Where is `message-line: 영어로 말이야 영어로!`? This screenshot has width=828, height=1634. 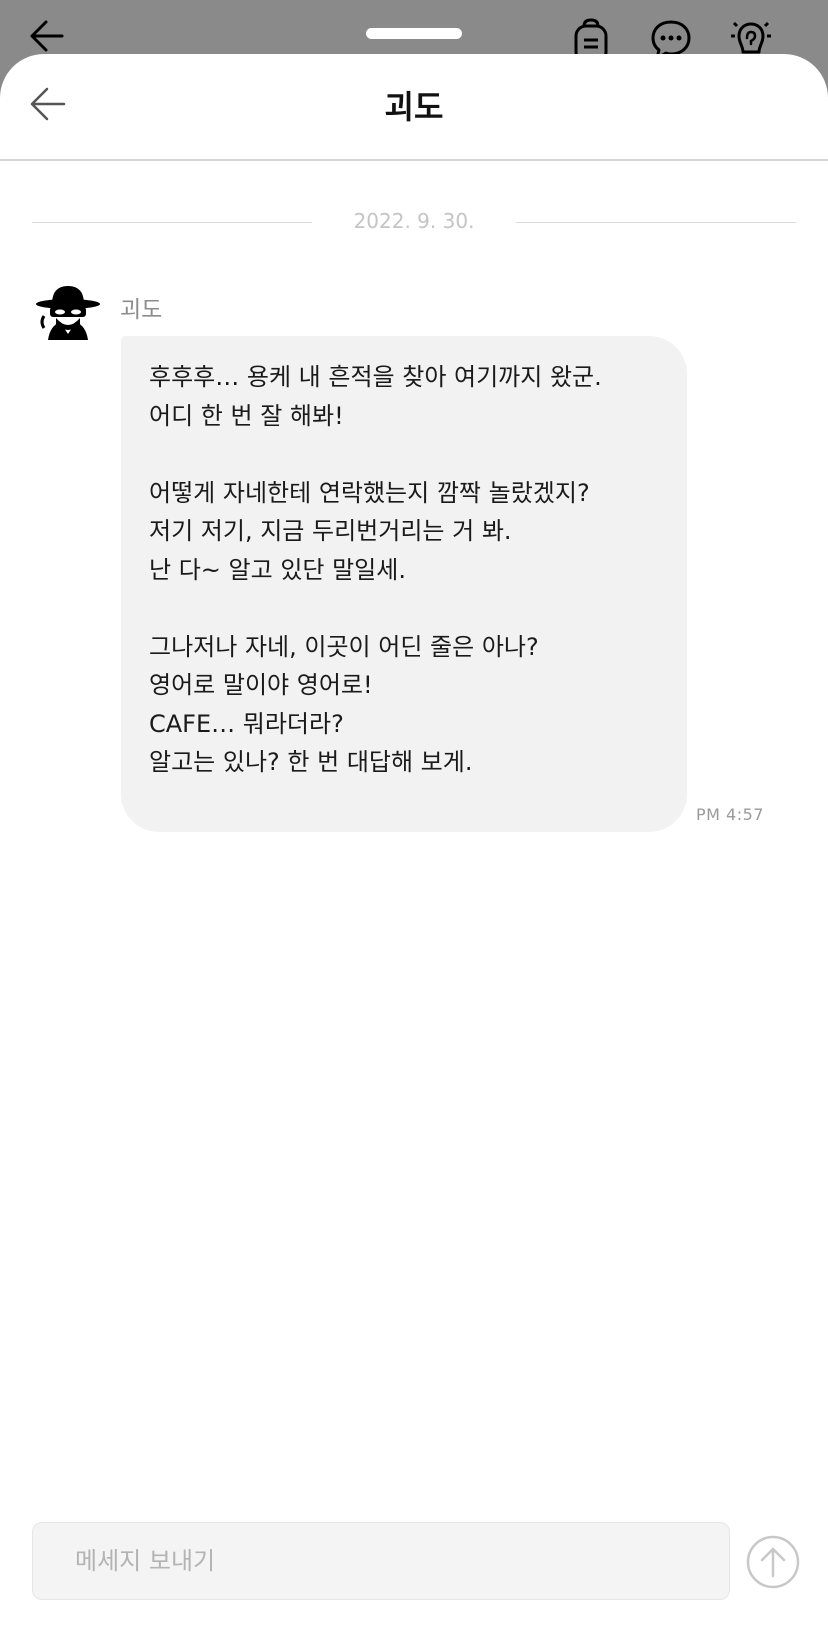
message-line: 영어로 말이야 영어로! is located at coordinates (261, 685).